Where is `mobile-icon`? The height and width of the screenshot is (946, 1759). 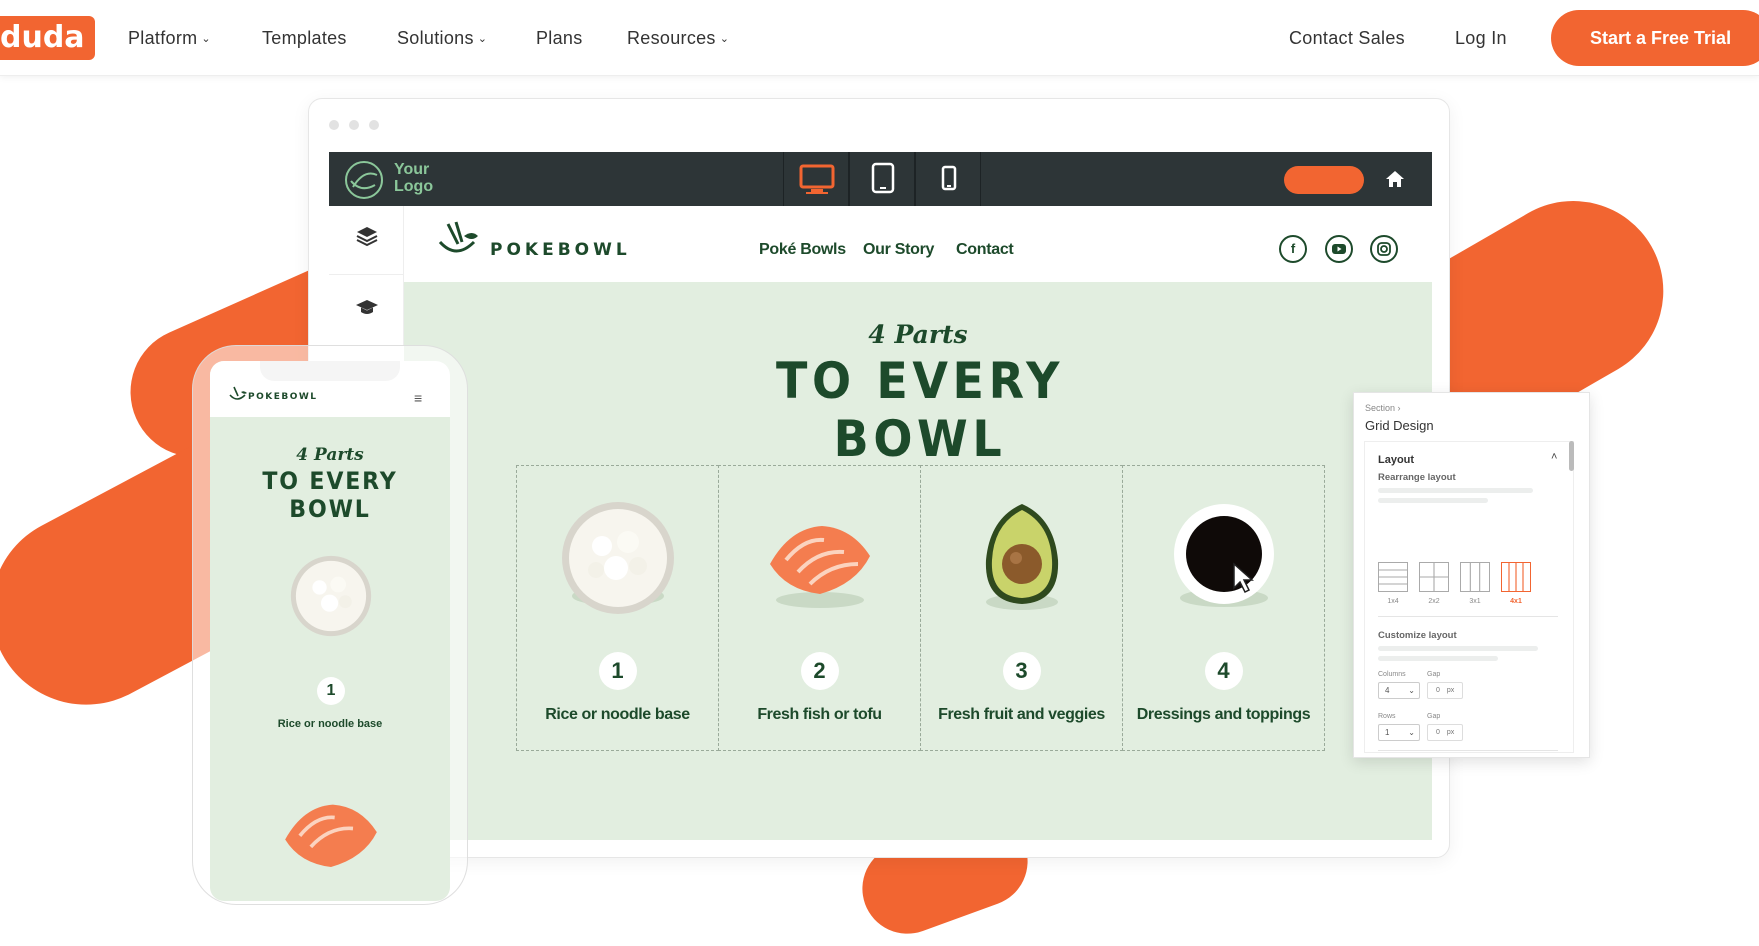
mobile-icon is located at coordinates (949, 178).